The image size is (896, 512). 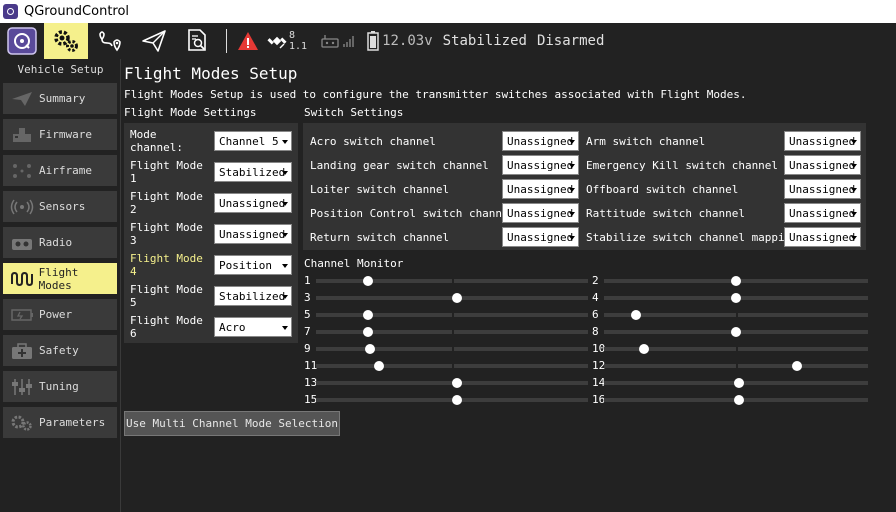 I want to click on flight-mode-1-combobox: Stabilized, so click(x=253, y=172).